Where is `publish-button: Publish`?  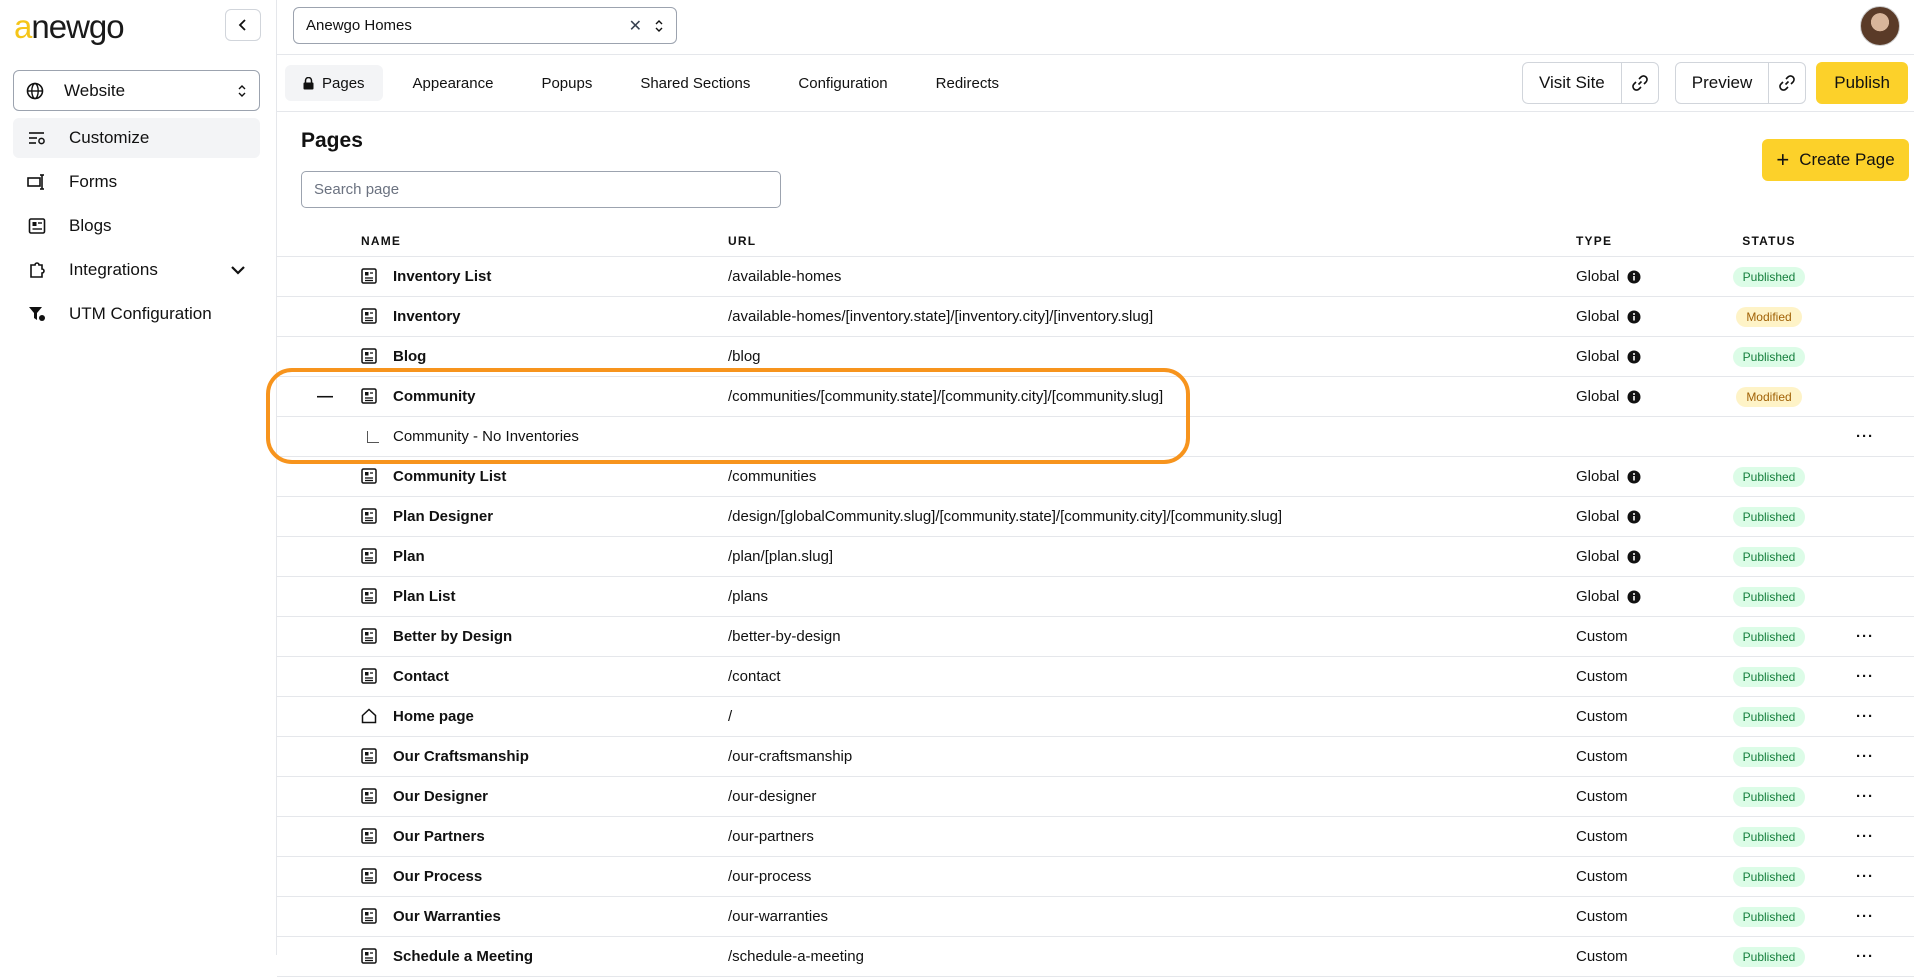 publish-button: Publish is located at coordinates (1862, 83).